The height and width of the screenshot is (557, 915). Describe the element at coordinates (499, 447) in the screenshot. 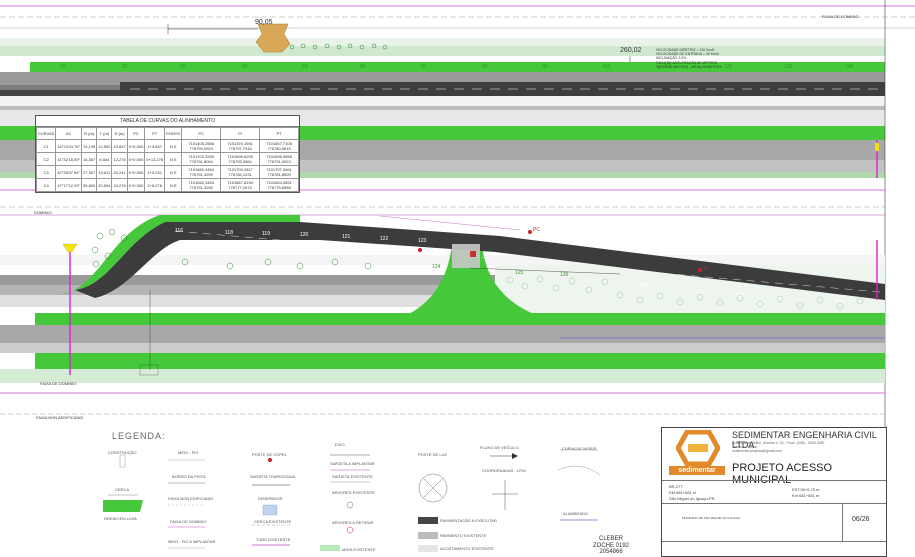

I see `legend-item: FLUXO DE VEÍCULO` at that location.